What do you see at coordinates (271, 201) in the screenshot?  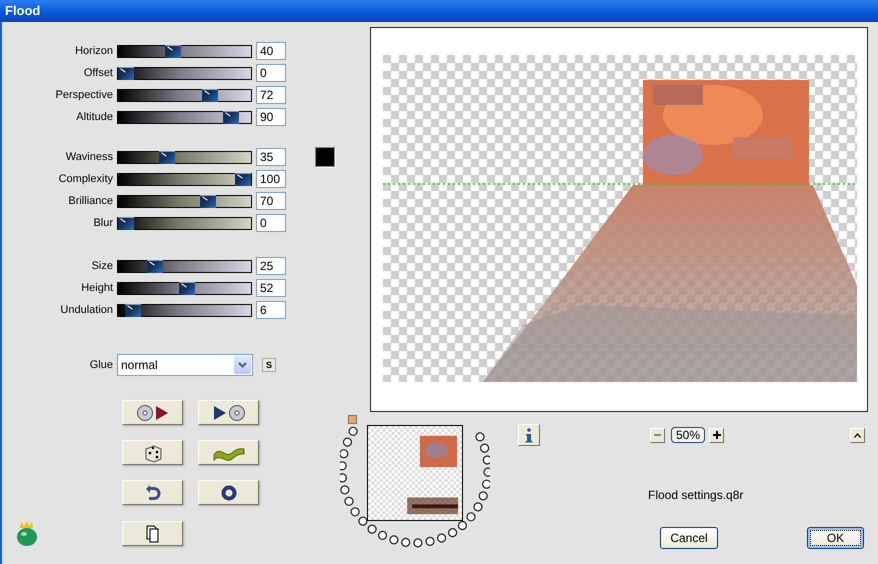 I see `value-field: 70` at bounding box center [271, 201].